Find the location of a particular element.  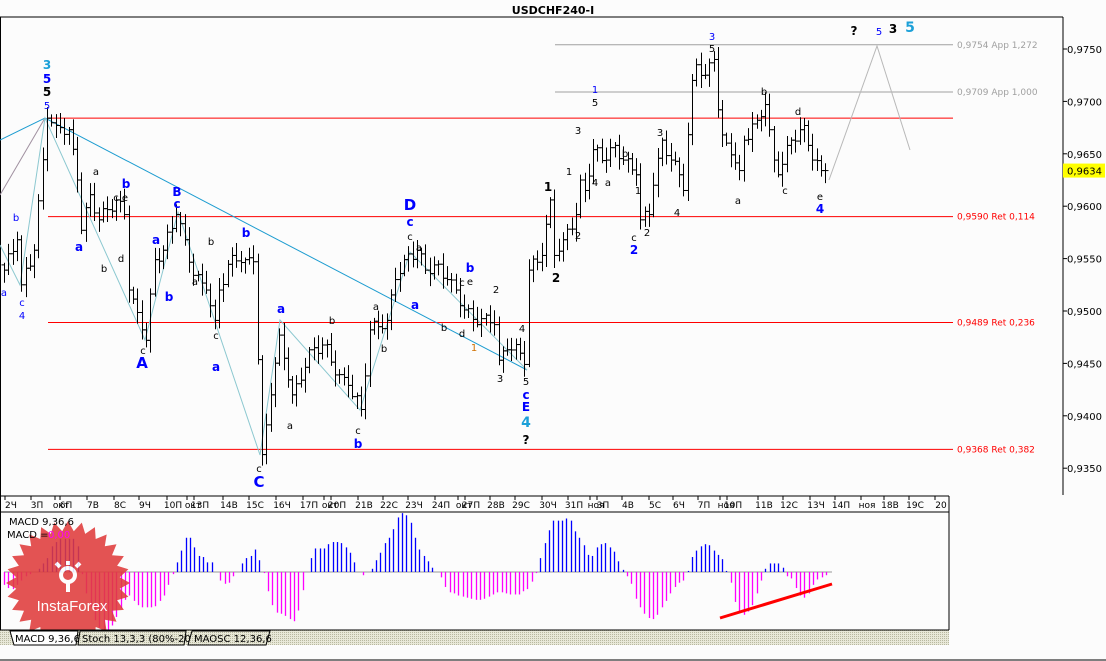

price-tick-label: 0,9550 is located at coordinates (1084, 260).